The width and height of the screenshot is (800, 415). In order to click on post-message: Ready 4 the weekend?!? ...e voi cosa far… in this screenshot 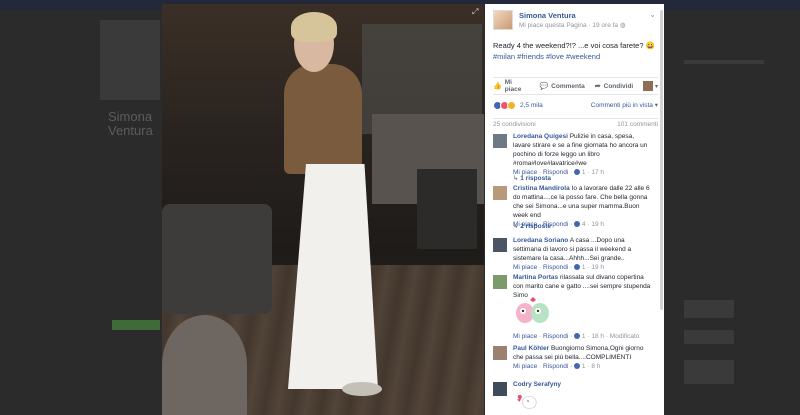, I will do `click(574, 45)`.